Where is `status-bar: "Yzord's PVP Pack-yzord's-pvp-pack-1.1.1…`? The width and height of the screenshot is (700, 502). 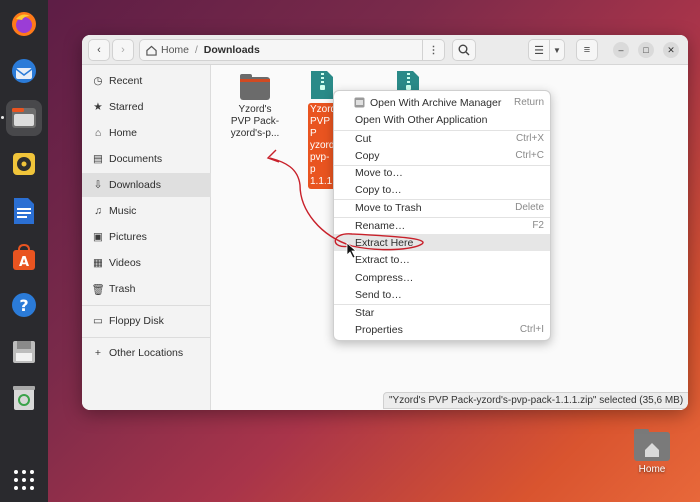
status-bar: "Yzord's PVP Pack-yzord's-pvp-pack-1.1.1… is located at coordinates (535, 400).